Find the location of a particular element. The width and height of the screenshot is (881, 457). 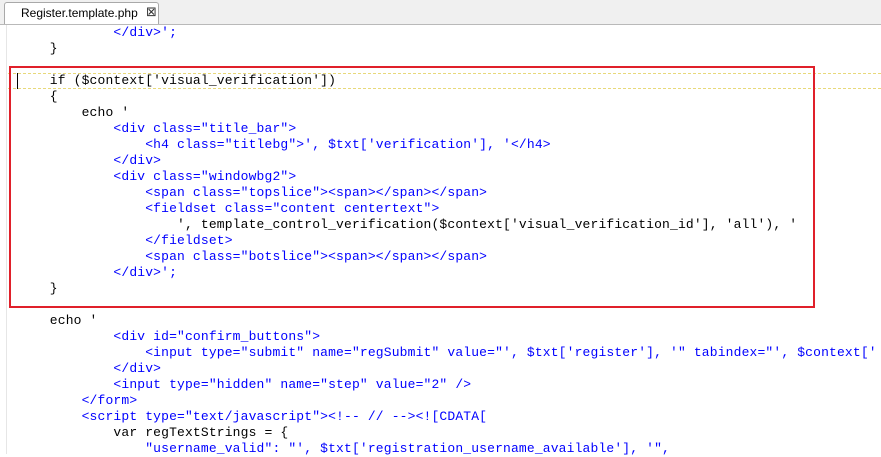

code-line: <div class="windowbg2"> is located at coordinates (157, 177).